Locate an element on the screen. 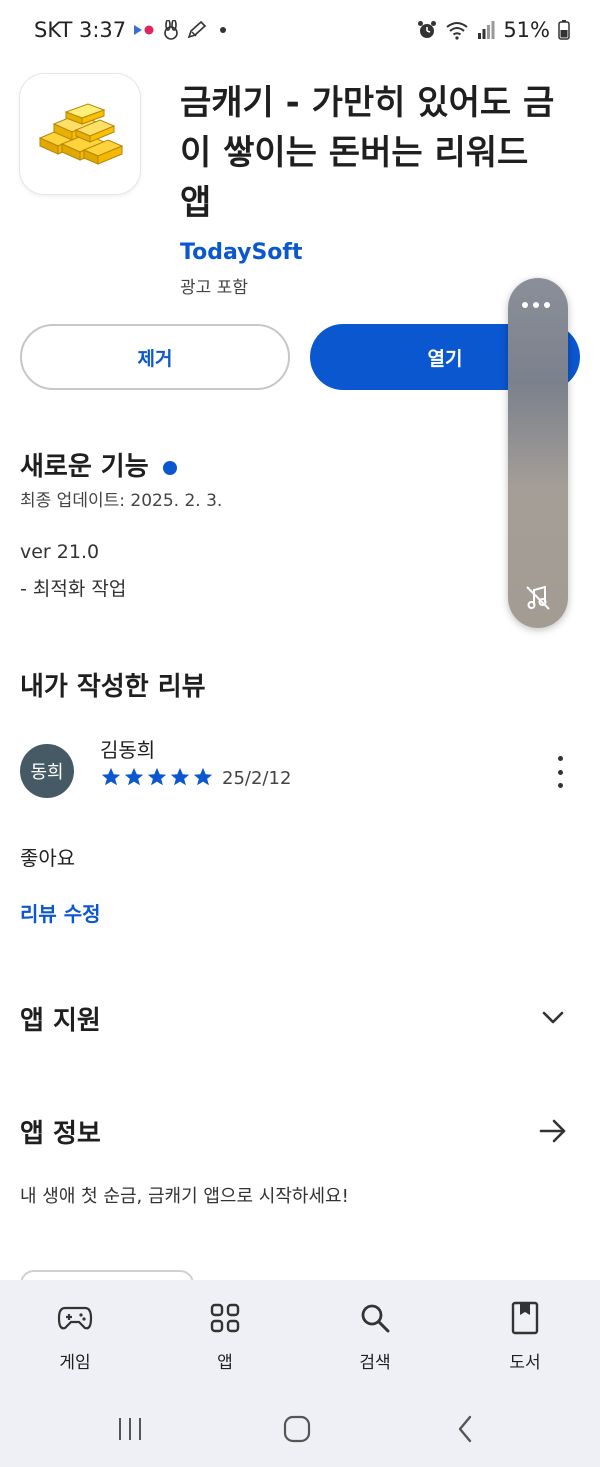 The image size is (600, 1467). nav-item-books: 도서 is located at coordinates (525, 1332).